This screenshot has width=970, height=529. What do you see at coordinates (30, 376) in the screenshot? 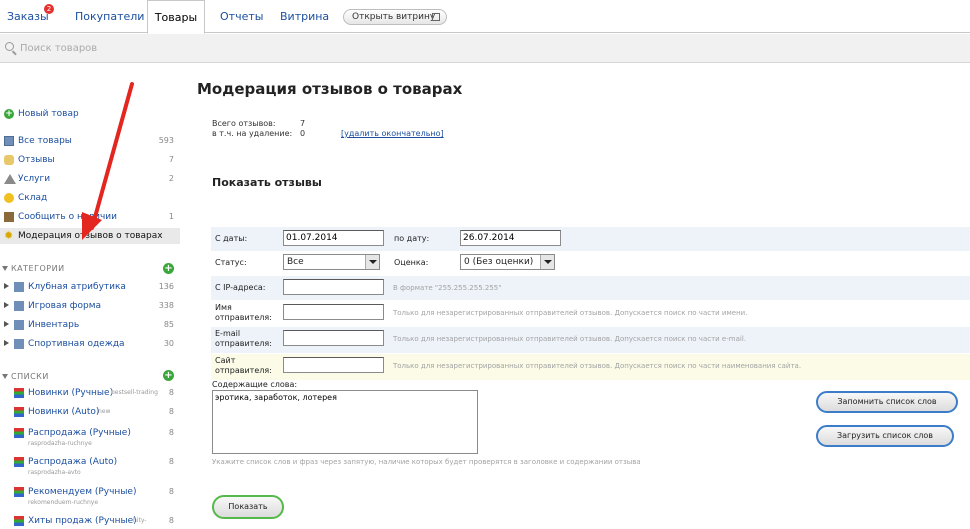
I see `lists-title: СПИСКИ` at bounding box center [30, 376].